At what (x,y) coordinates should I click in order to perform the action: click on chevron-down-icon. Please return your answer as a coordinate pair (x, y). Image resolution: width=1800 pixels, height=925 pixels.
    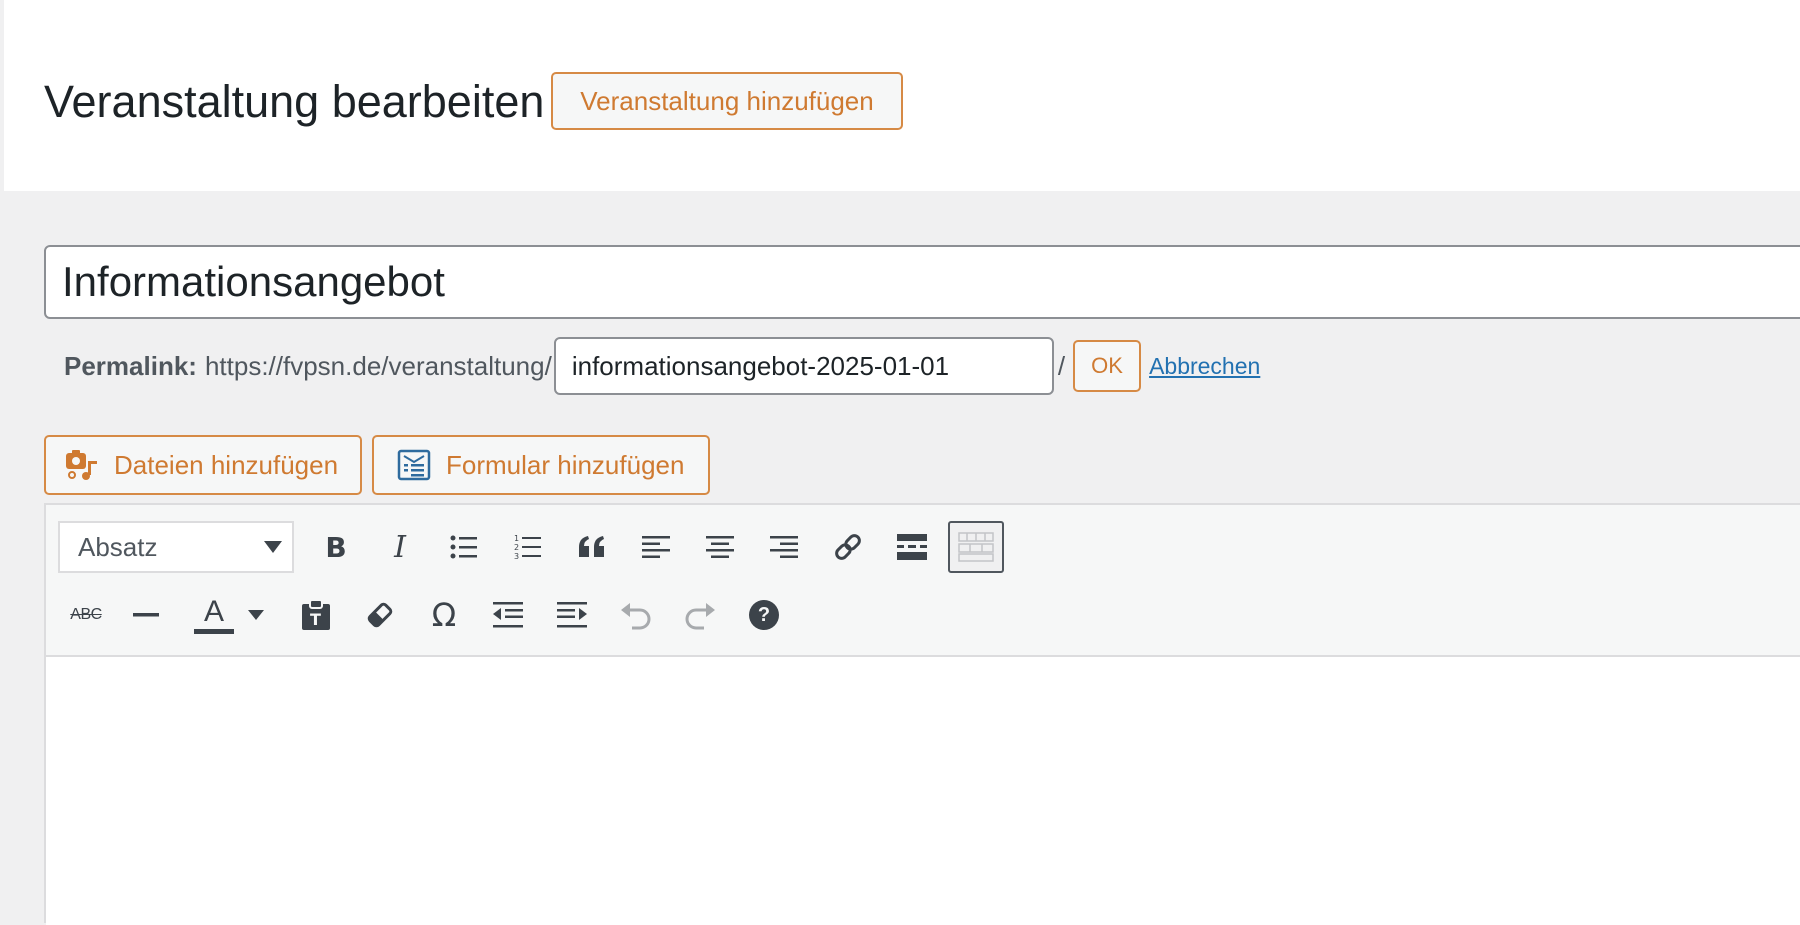
    Looking at the image, I should click on (273, 547).